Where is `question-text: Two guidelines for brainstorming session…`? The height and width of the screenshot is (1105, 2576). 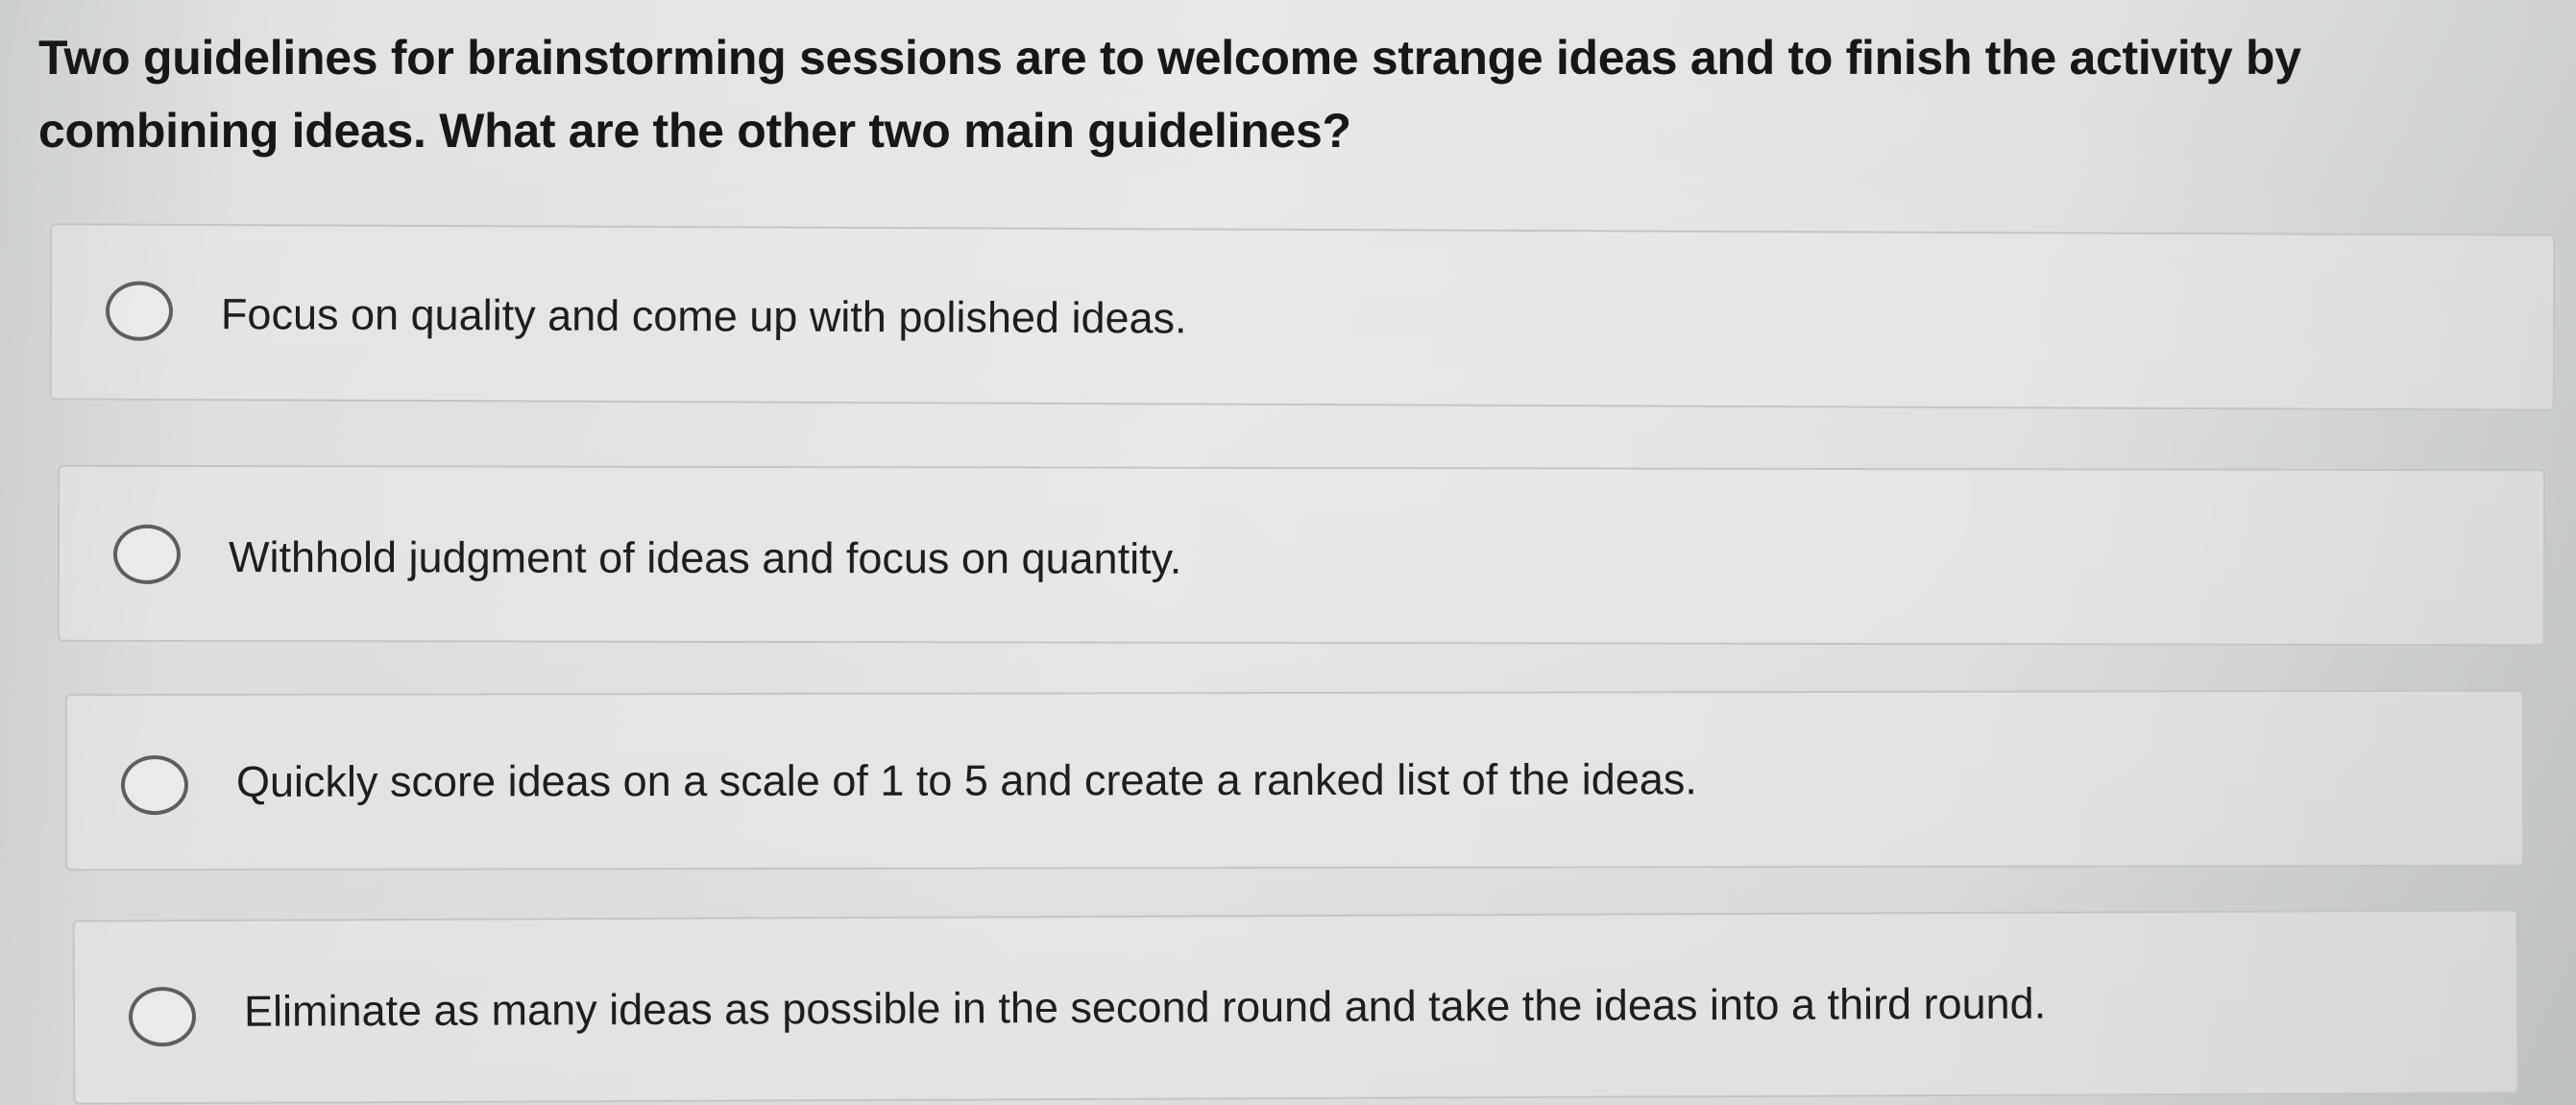 question-text: Two guidelines for brainstorming session… is located at coordinates (1169, 94).